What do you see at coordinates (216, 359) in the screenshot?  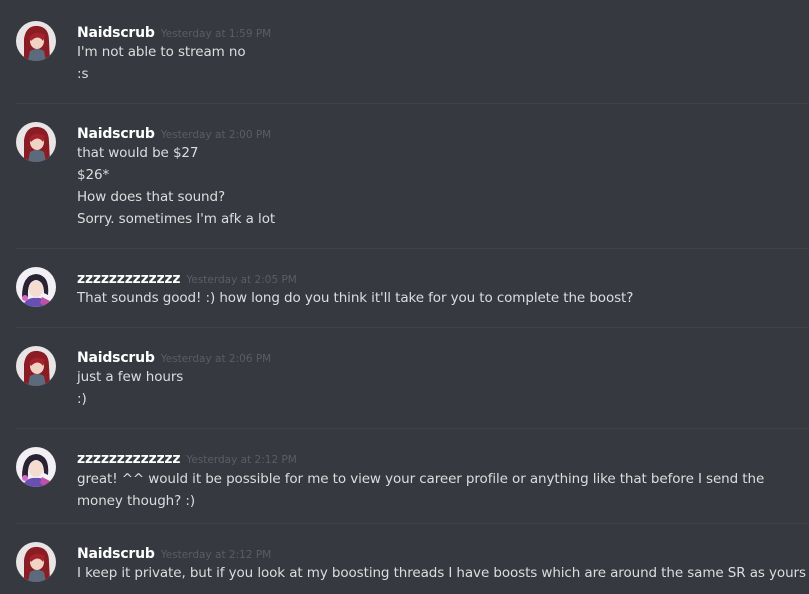 I see `timestamp: Yesterday at 2:06 PM` at bounding box center [216, 359].